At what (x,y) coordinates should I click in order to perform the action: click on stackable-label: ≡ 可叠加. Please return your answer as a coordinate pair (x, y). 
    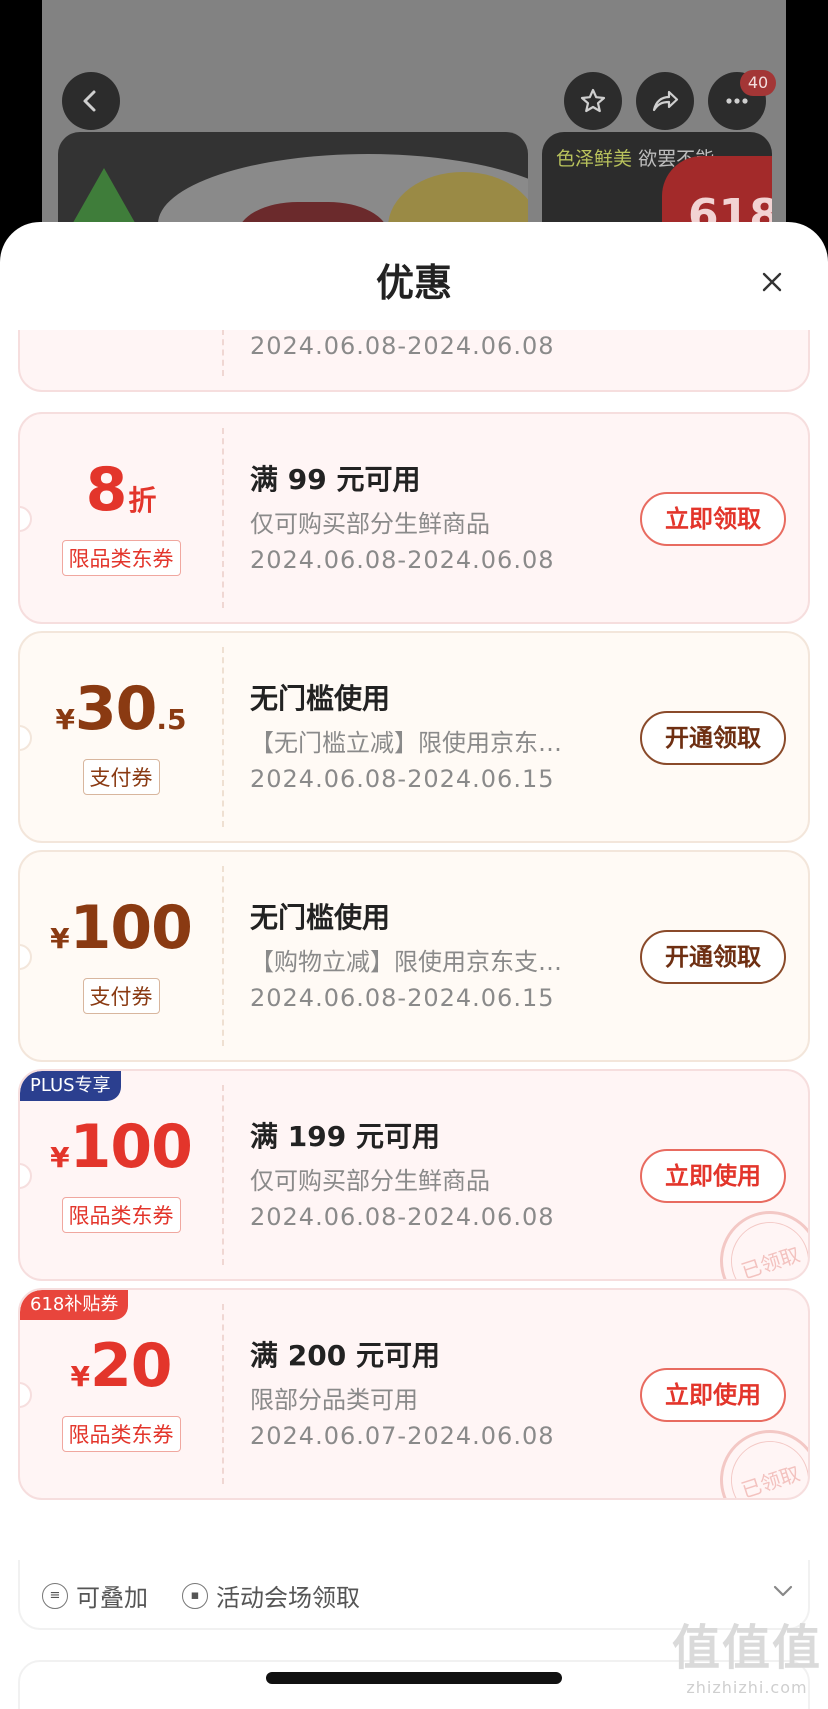
    Looking at the image, I should click on (95, 1595).